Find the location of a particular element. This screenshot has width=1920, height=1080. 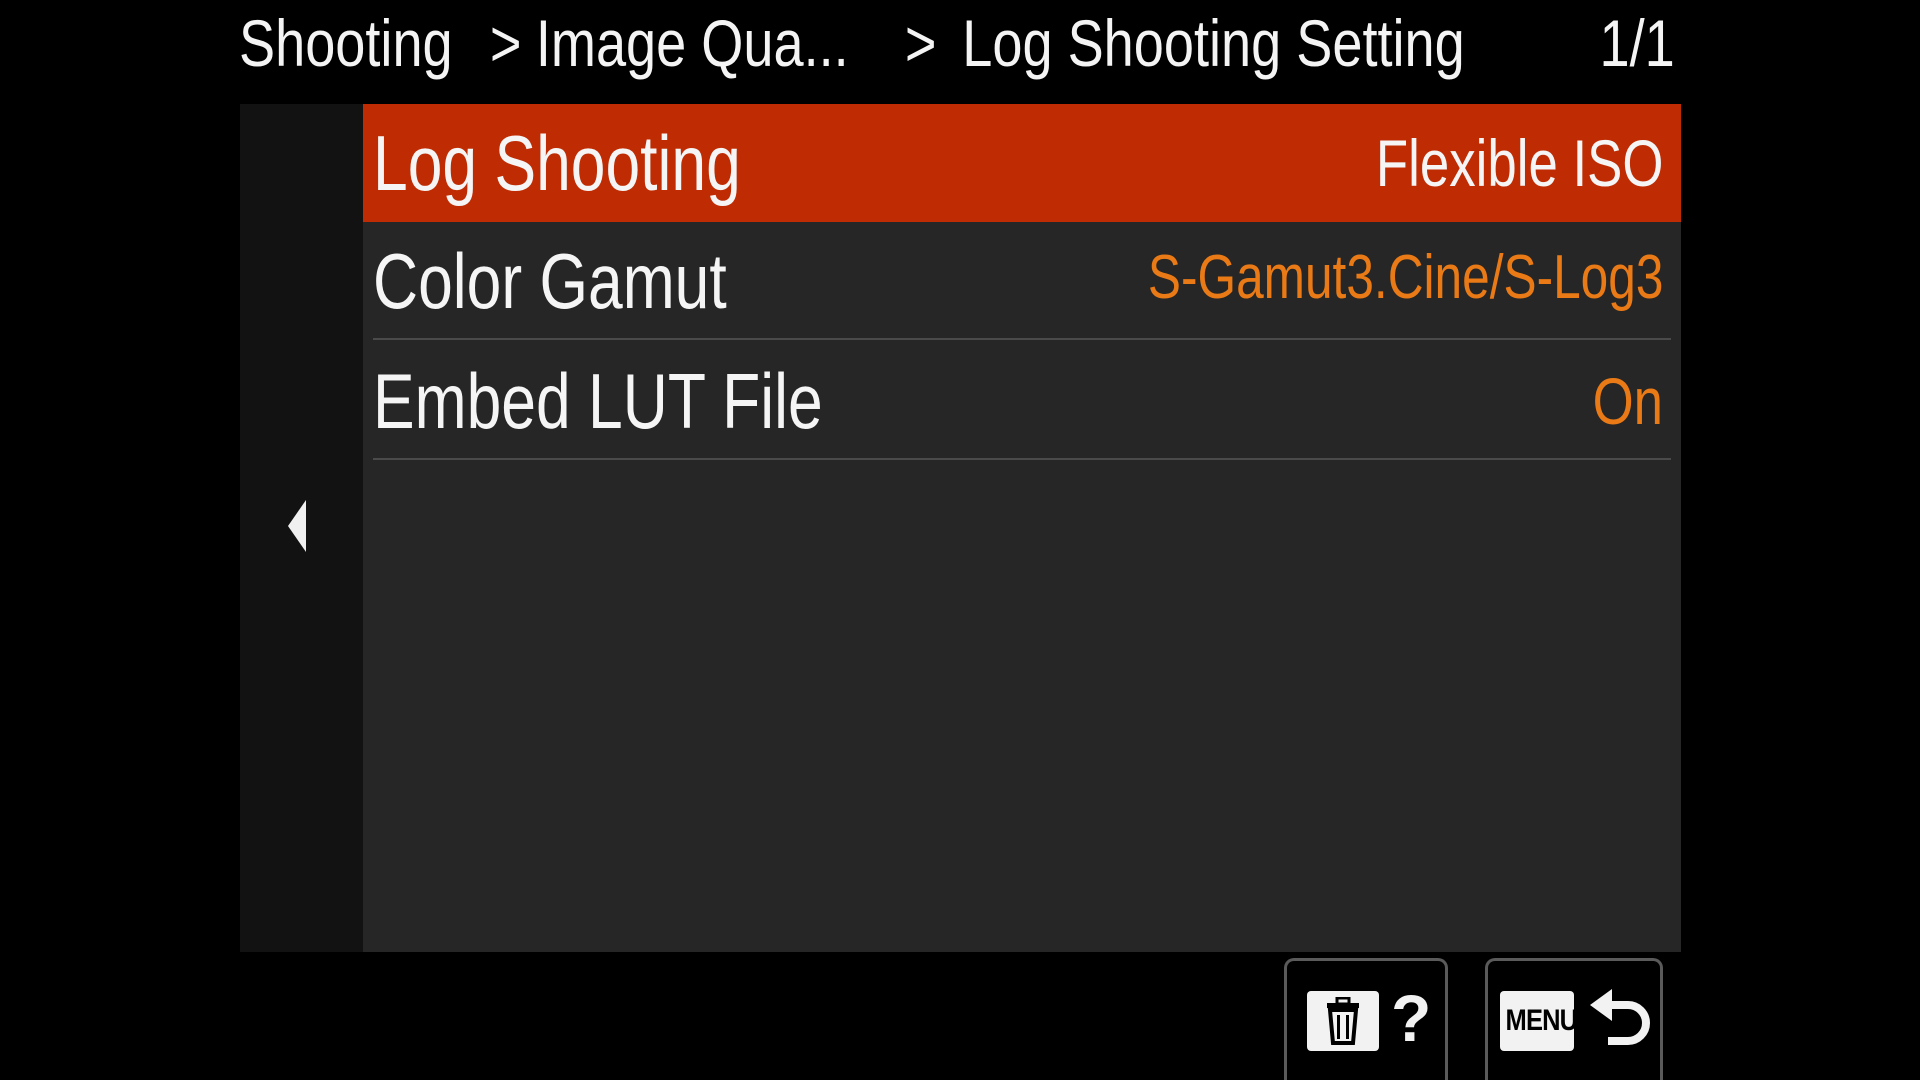

menu-item-value: S-Gamut3.Cine/S-Log3 is located at coordinates (1405, 277).